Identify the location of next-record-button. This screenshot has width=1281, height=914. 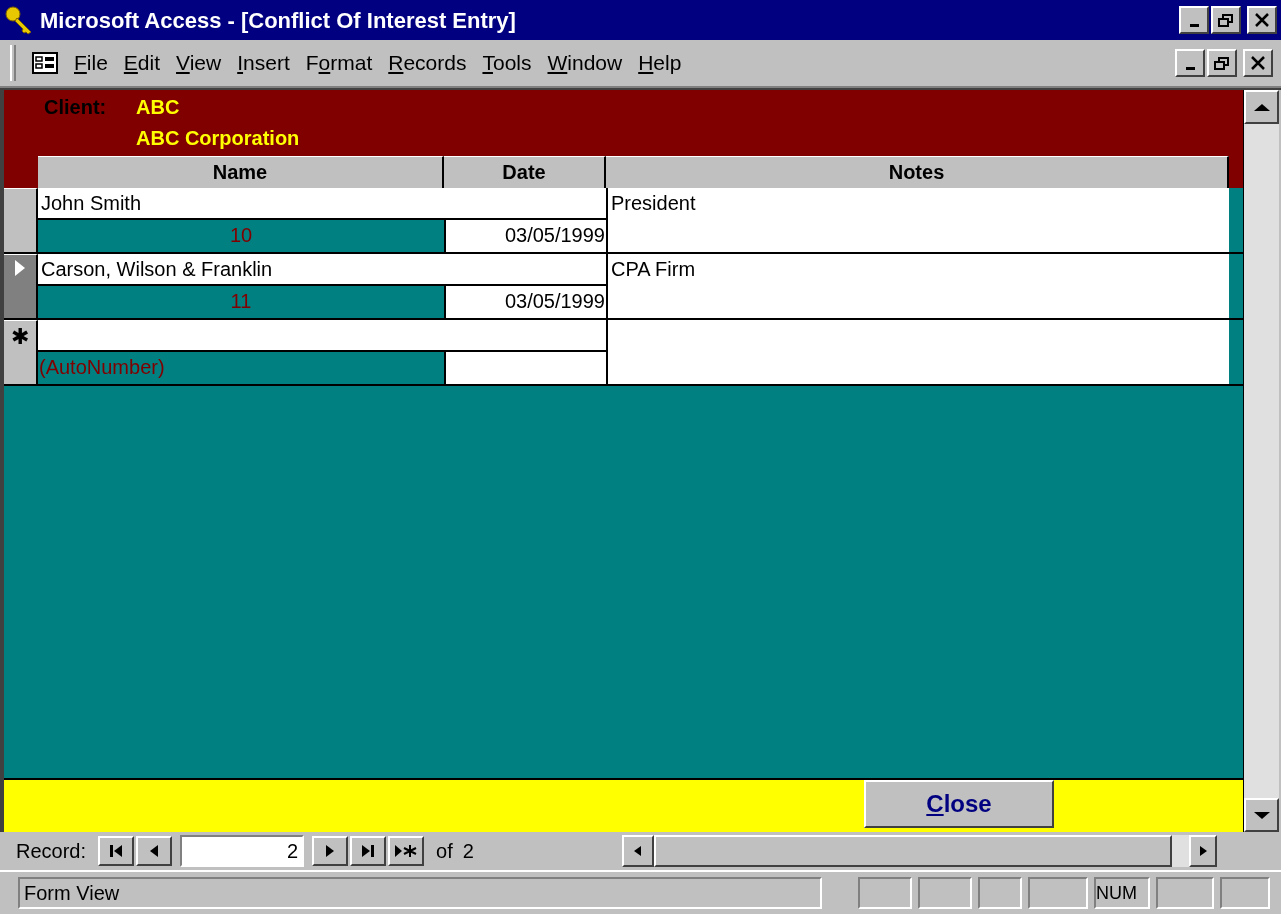
(330, 851).